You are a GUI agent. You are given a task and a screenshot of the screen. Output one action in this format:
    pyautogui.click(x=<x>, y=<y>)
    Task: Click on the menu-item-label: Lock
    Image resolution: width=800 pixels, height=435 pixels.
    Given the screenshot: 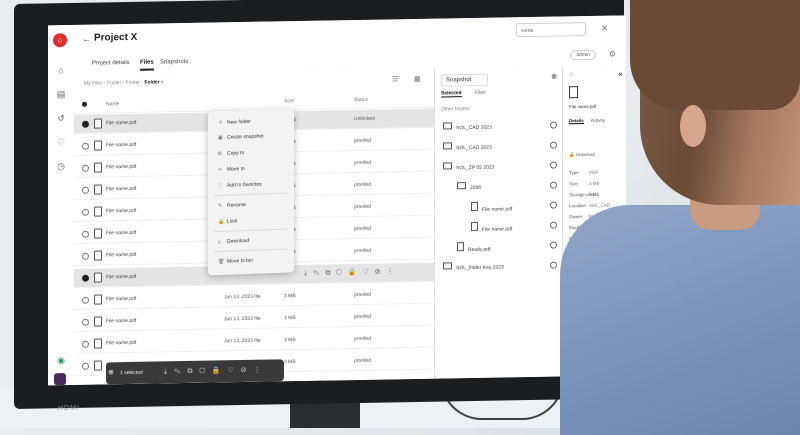 What is the action you would take?
    pyautogui.click(x=232, y=221)
    